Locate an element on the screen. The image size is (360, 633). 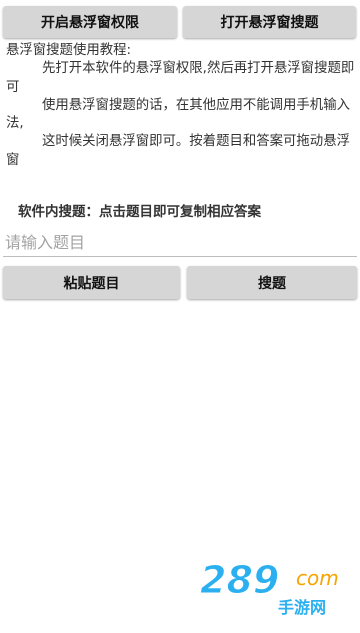
question-input is located at coordinates (180, 242).